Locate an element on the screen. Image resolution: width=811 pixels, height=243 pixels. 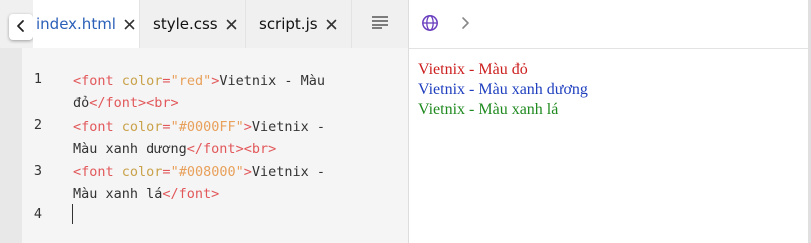
preview-toolbar is located at coordinates (610, 24).